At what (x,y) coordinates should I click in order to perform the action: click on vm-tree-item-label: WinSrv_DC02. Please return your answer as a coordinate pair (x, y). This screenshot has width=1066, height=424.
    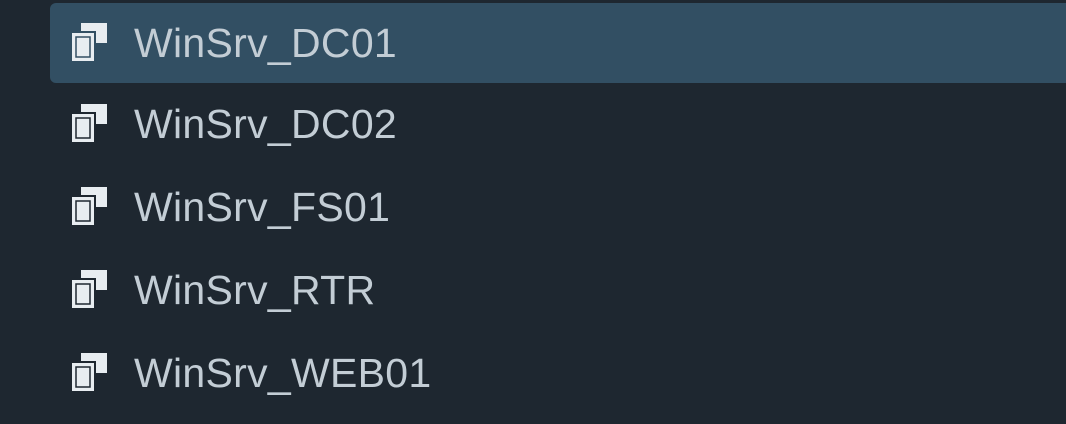
    Looking at the image, I should click on (266, 123).